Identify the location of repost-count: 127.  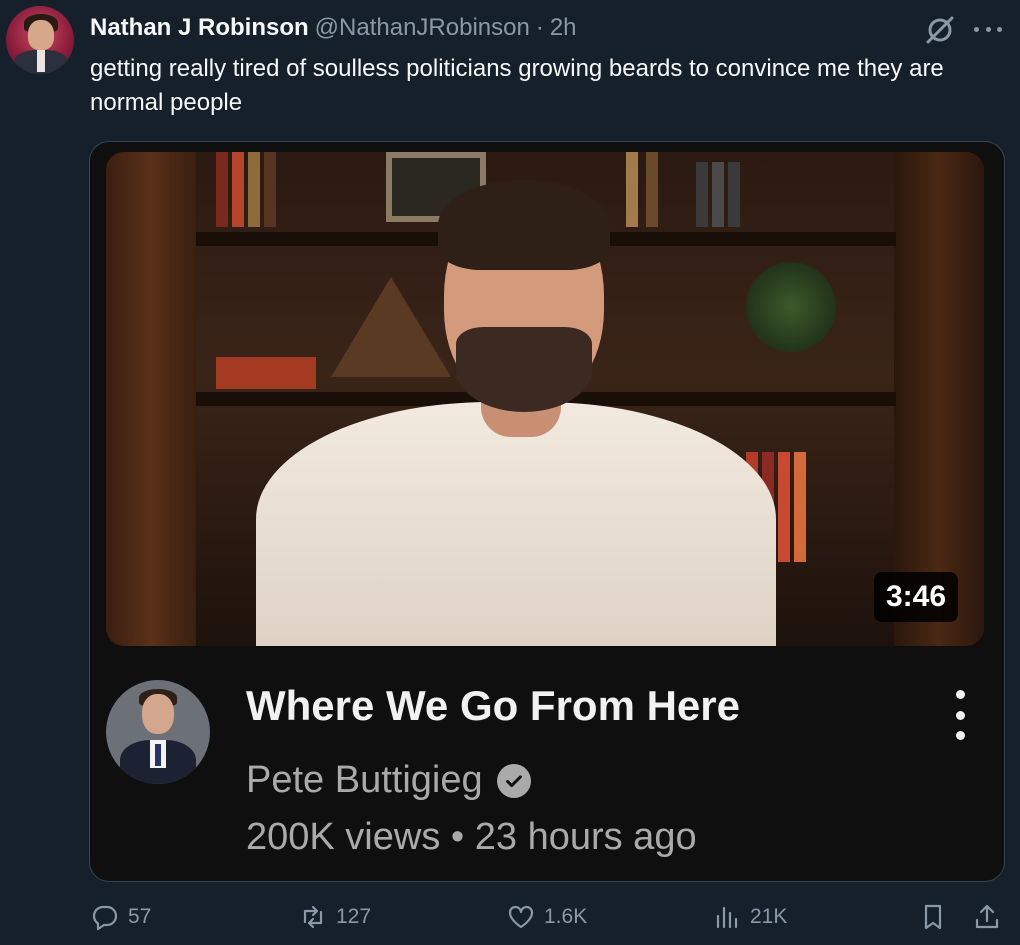
(354, 916).